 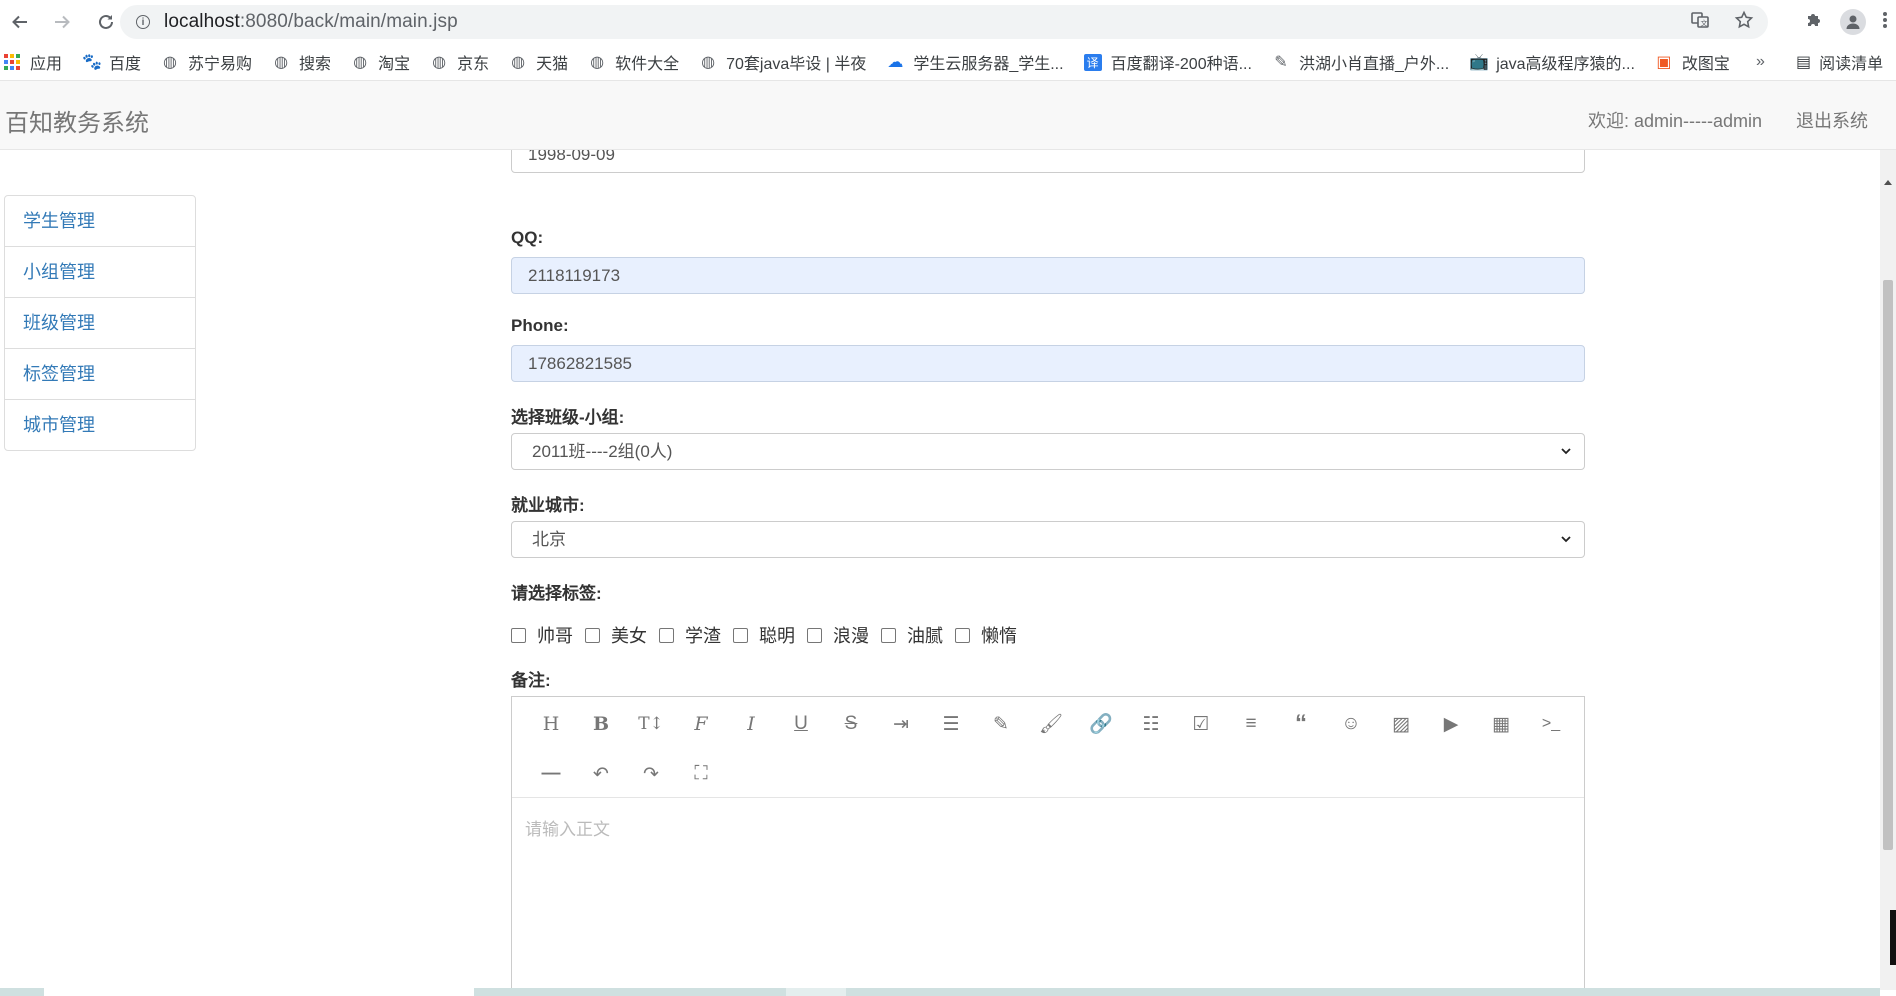 I want to click on apps-grid-icon, so click(x=12, y=62).